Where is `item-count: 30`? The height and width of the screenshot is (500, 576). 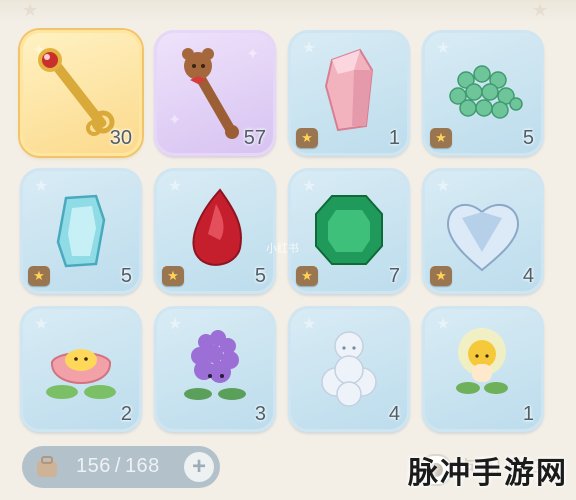 item-count: 30 is located at coordinates (120, 138).